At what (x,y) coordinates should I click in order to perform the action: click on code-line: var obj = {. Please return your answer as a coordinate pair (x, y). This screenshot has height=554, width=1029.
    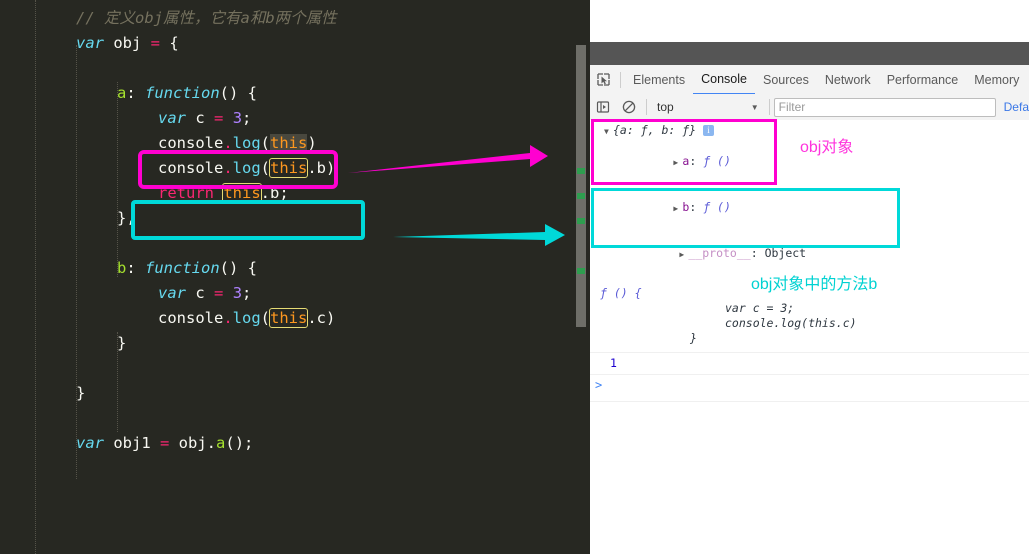
    Looking at the image, I should click on (127, 43).